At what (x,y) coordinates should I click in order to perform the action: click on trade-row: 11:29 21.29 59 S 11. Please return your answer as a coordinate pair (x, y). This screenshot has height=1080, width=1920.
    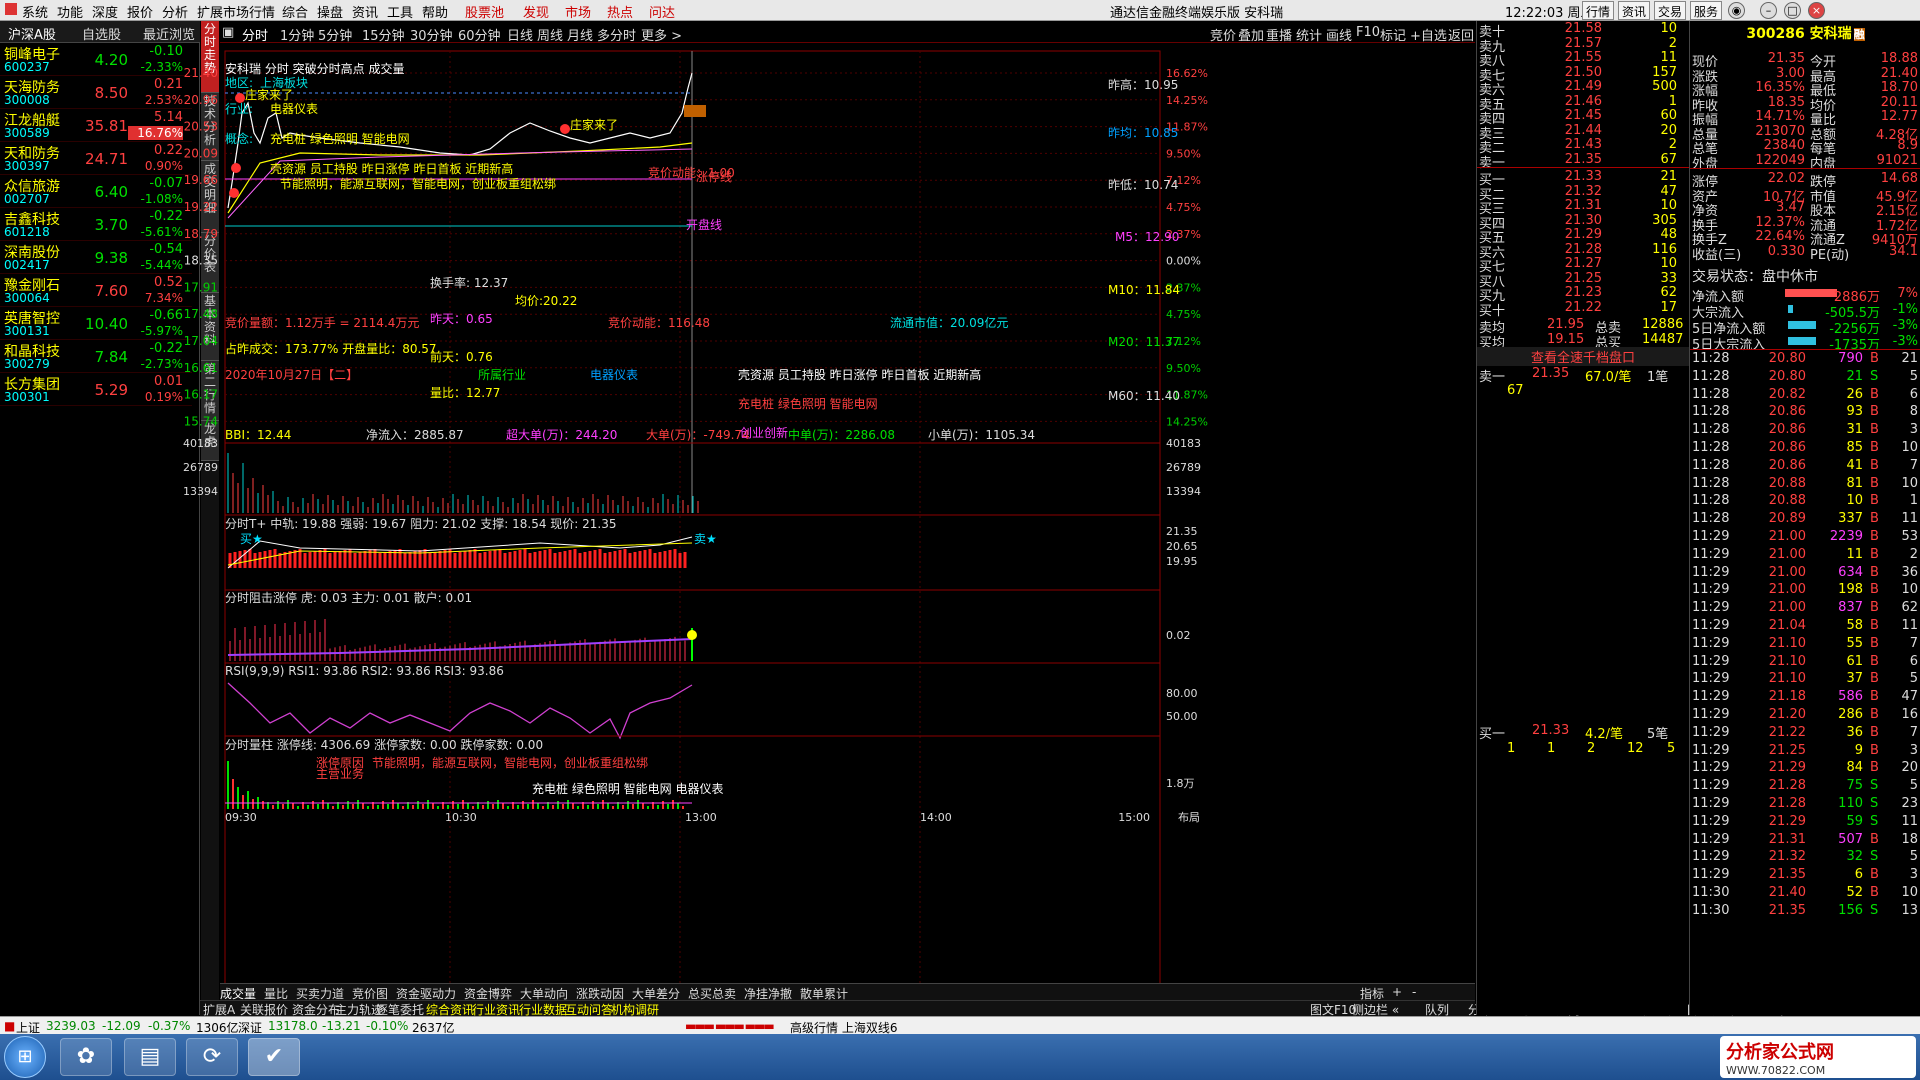
    Looking at the image, I should click on (1805, 822).